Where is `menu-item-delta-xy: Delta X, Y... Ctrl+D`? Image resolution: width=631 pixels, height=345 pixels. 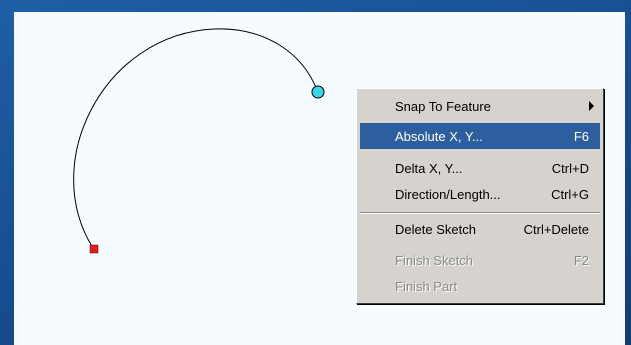
menu-item-delta-xy: Delta X, Y... Ctrl+D is located at coordinates (480, 168).